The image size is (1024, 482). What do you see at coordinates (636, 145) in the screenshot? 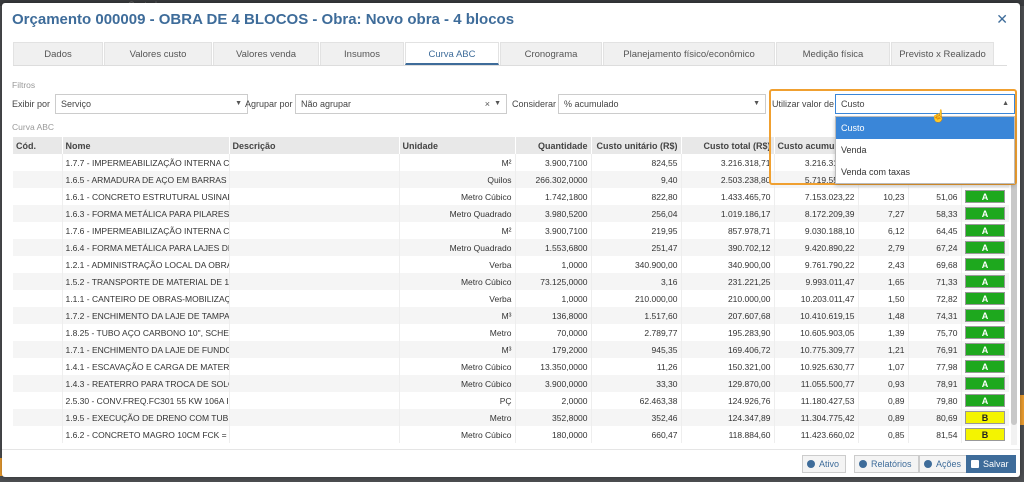
I see `column-header: Custo unitário (R$)` at bounding box center [636, 145].